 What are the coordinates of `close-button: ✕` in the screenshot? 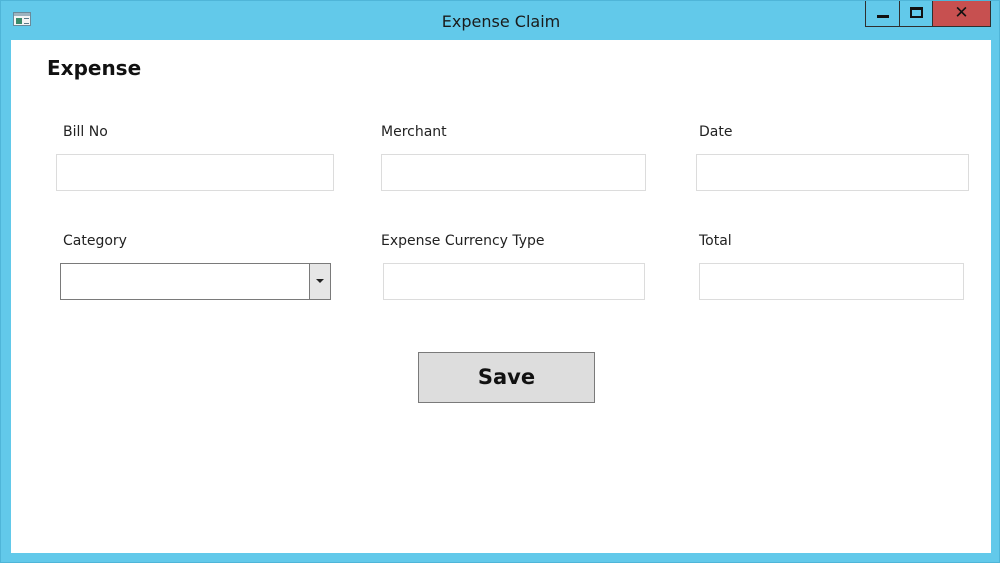 It's located at (961, 14).